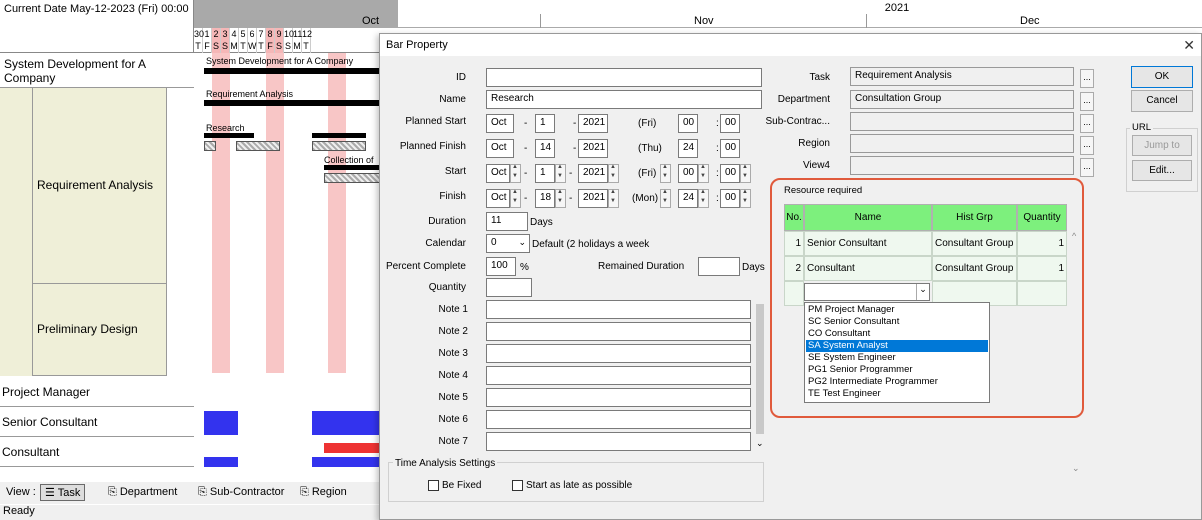  What do you see at coordinates (688, 198) in the screenshot?
I see `finish-hour-field: 24` at bounding box center [688, 198].